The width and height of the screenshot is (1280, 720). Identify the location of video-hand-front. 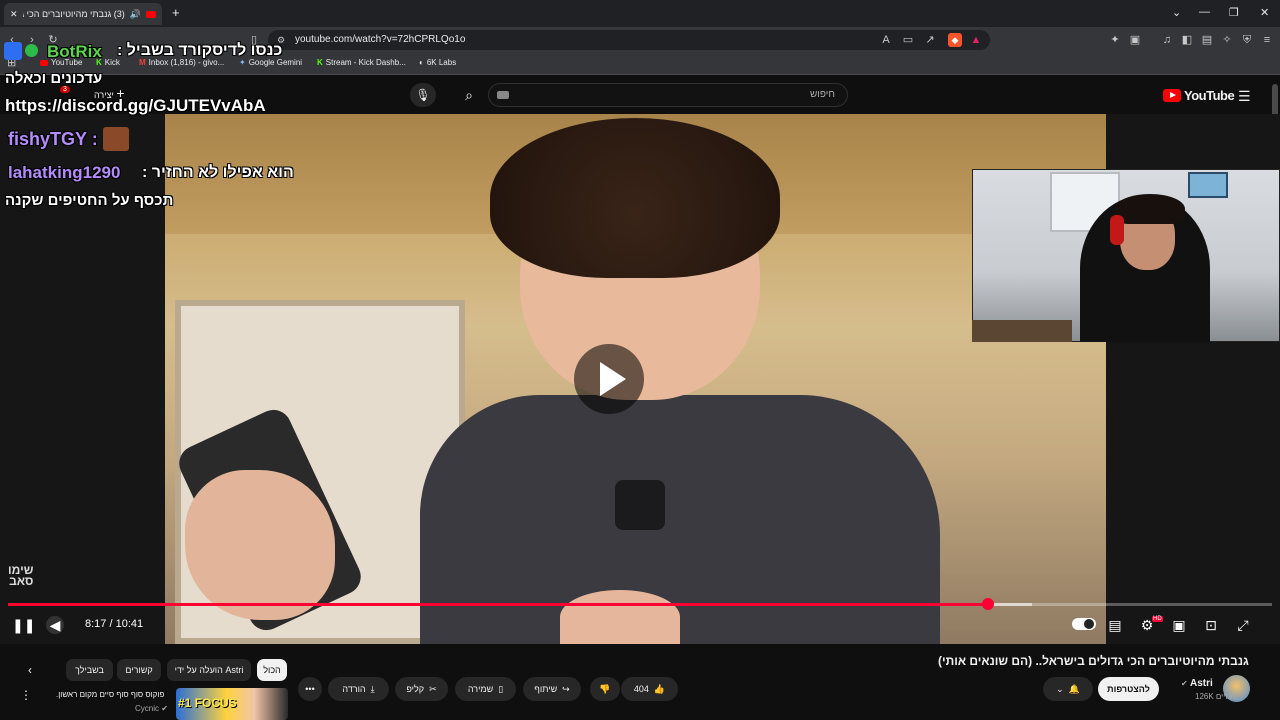
(620, 617).